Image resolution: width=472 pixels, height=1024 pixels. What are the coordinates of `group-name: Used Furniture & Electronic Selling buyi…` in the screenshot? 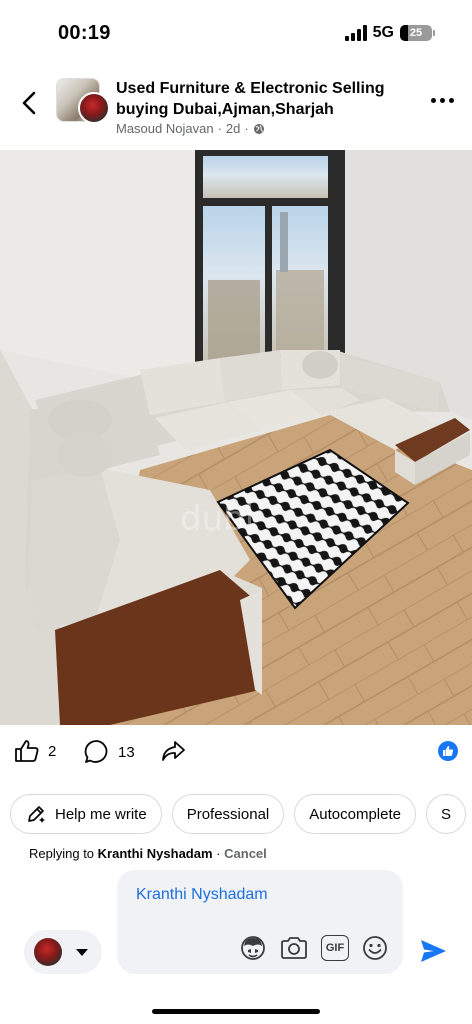 It's located at (261, 99).